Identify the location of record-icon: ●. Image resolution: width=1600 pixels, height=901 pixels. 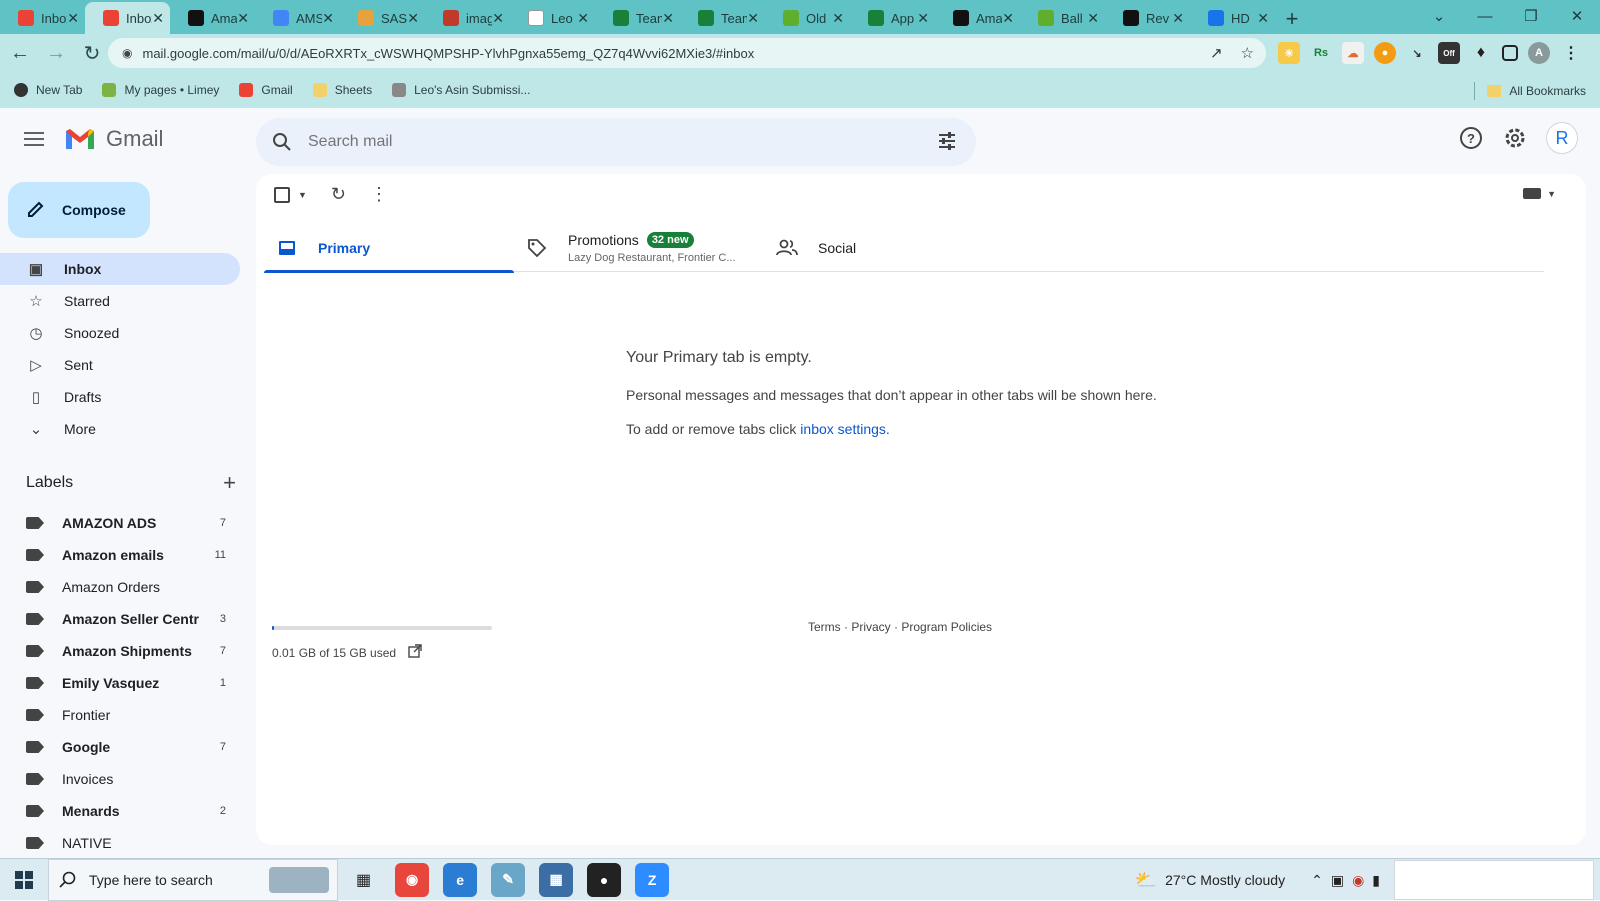
(604, 879).